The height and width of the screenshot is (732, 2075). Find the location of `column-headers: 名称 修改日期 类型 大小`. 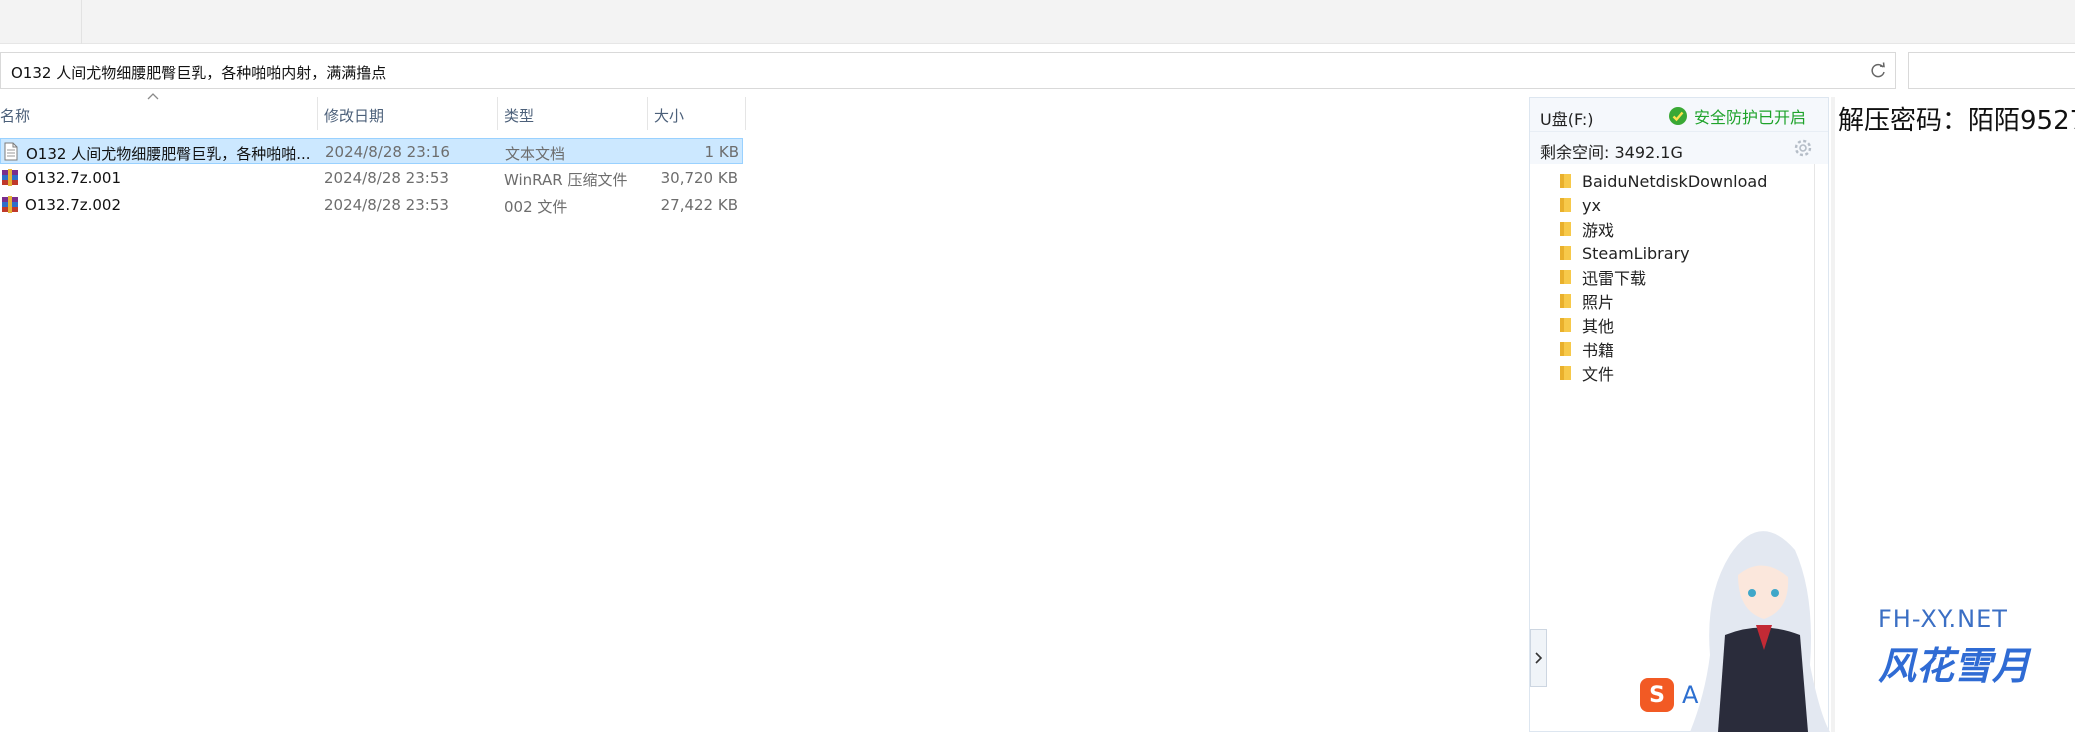

column-headers: 名称 修改日期 类型 大小 is located at coordinates (373, 113).